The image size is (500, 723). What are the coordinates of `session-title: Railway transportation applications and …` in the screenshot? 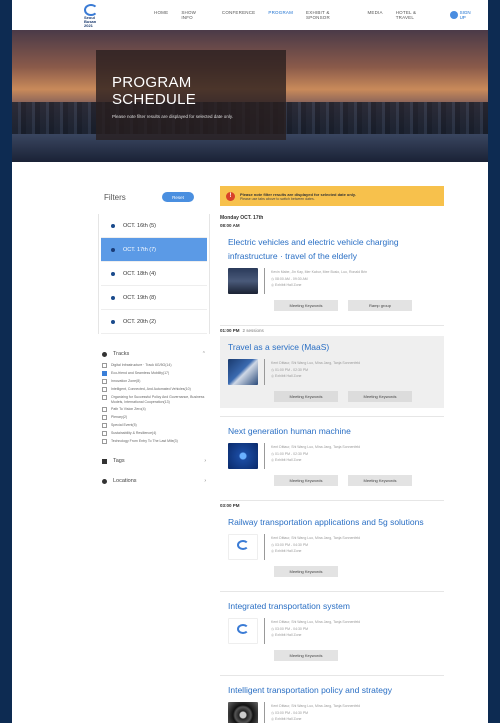 It's located at (332, 522).